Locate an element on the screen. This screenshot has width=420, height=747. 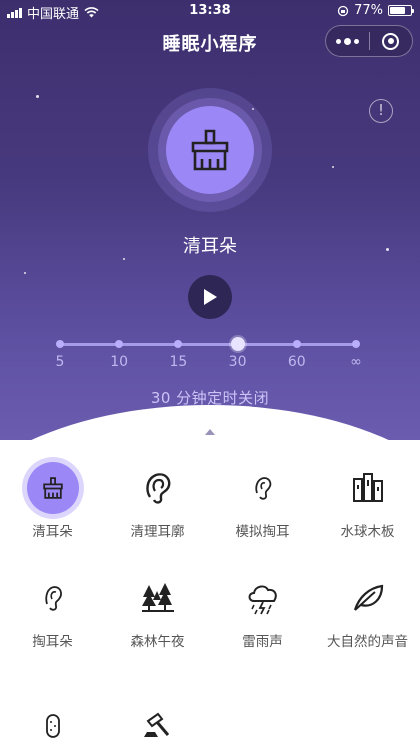
sound-item-label: 掏耳朵 is located at coordinates (52, 642).